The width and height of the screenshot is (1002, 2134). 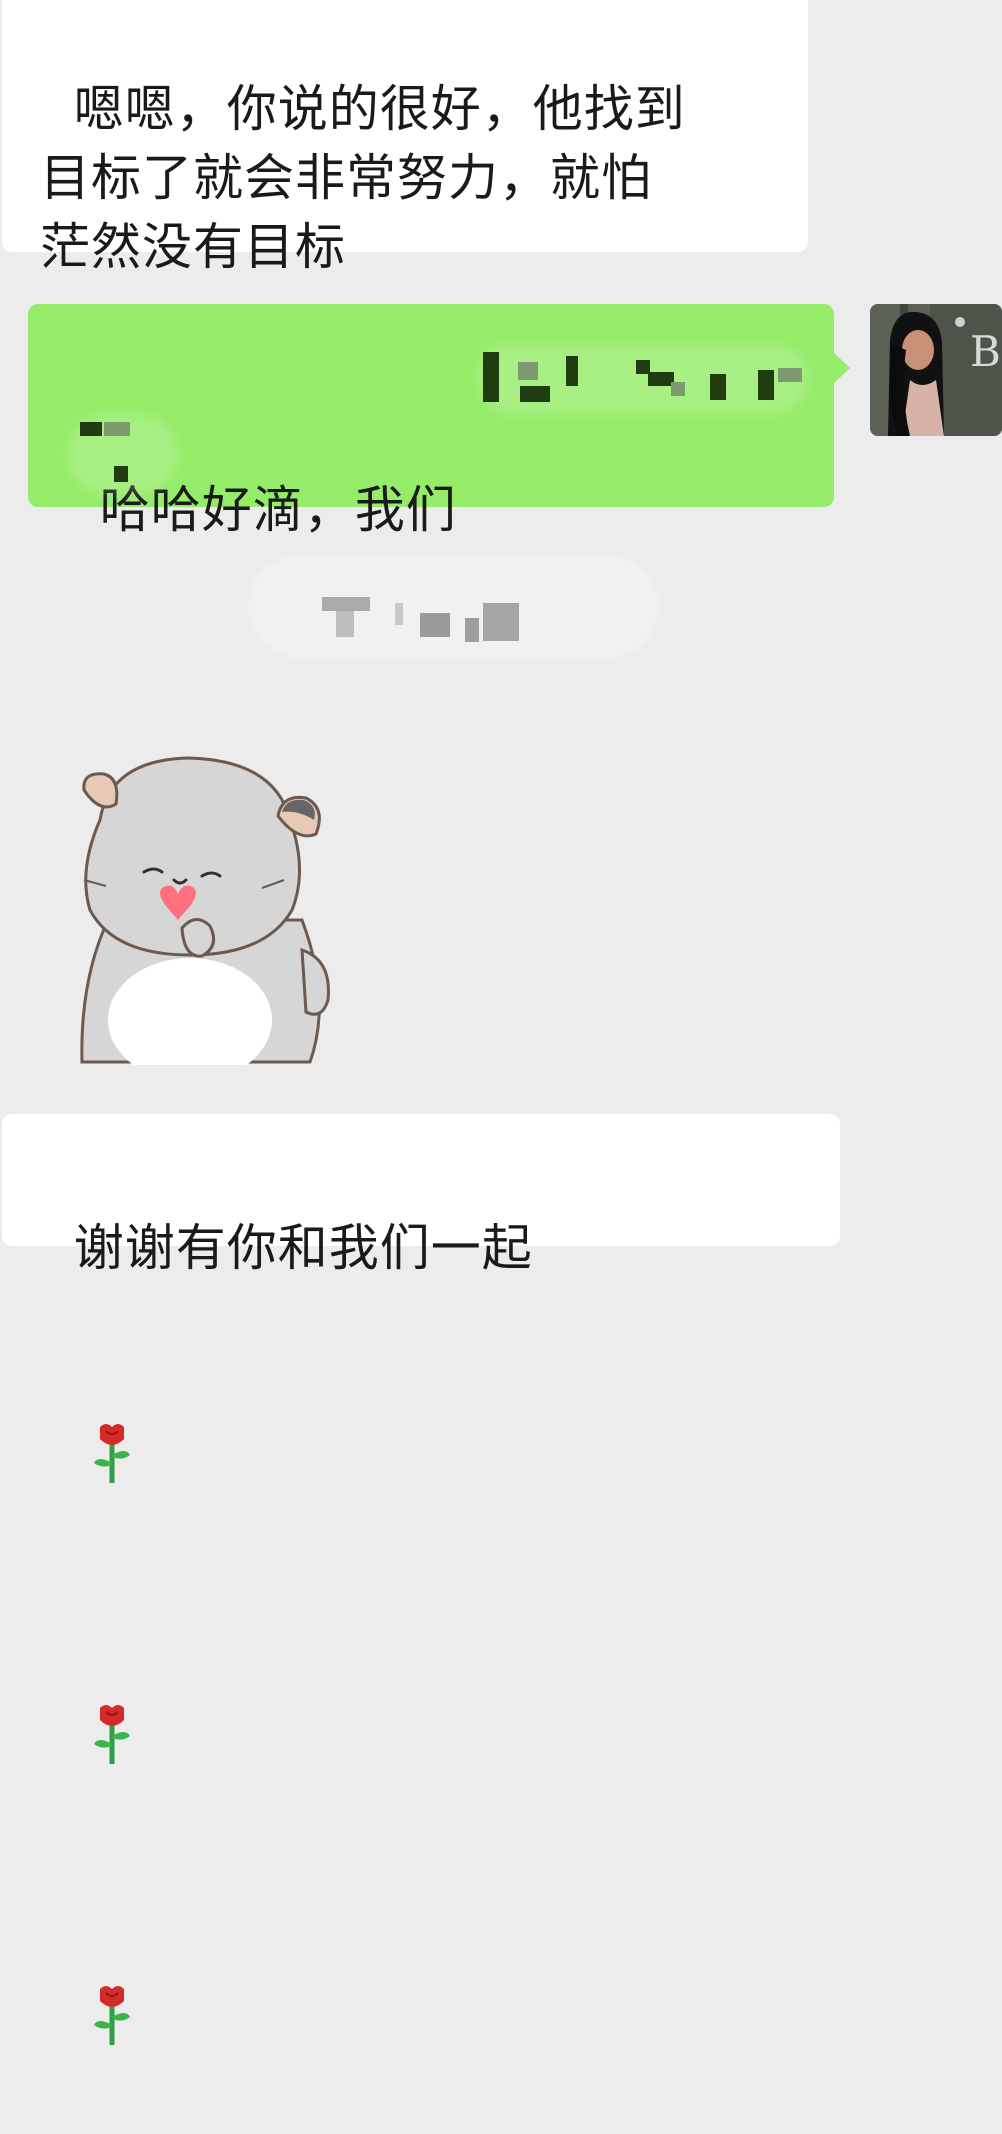 What do you see at coordinates (985, 351) in the screenshot?
I see `svg-text: B` at bounding box center [985, 351].